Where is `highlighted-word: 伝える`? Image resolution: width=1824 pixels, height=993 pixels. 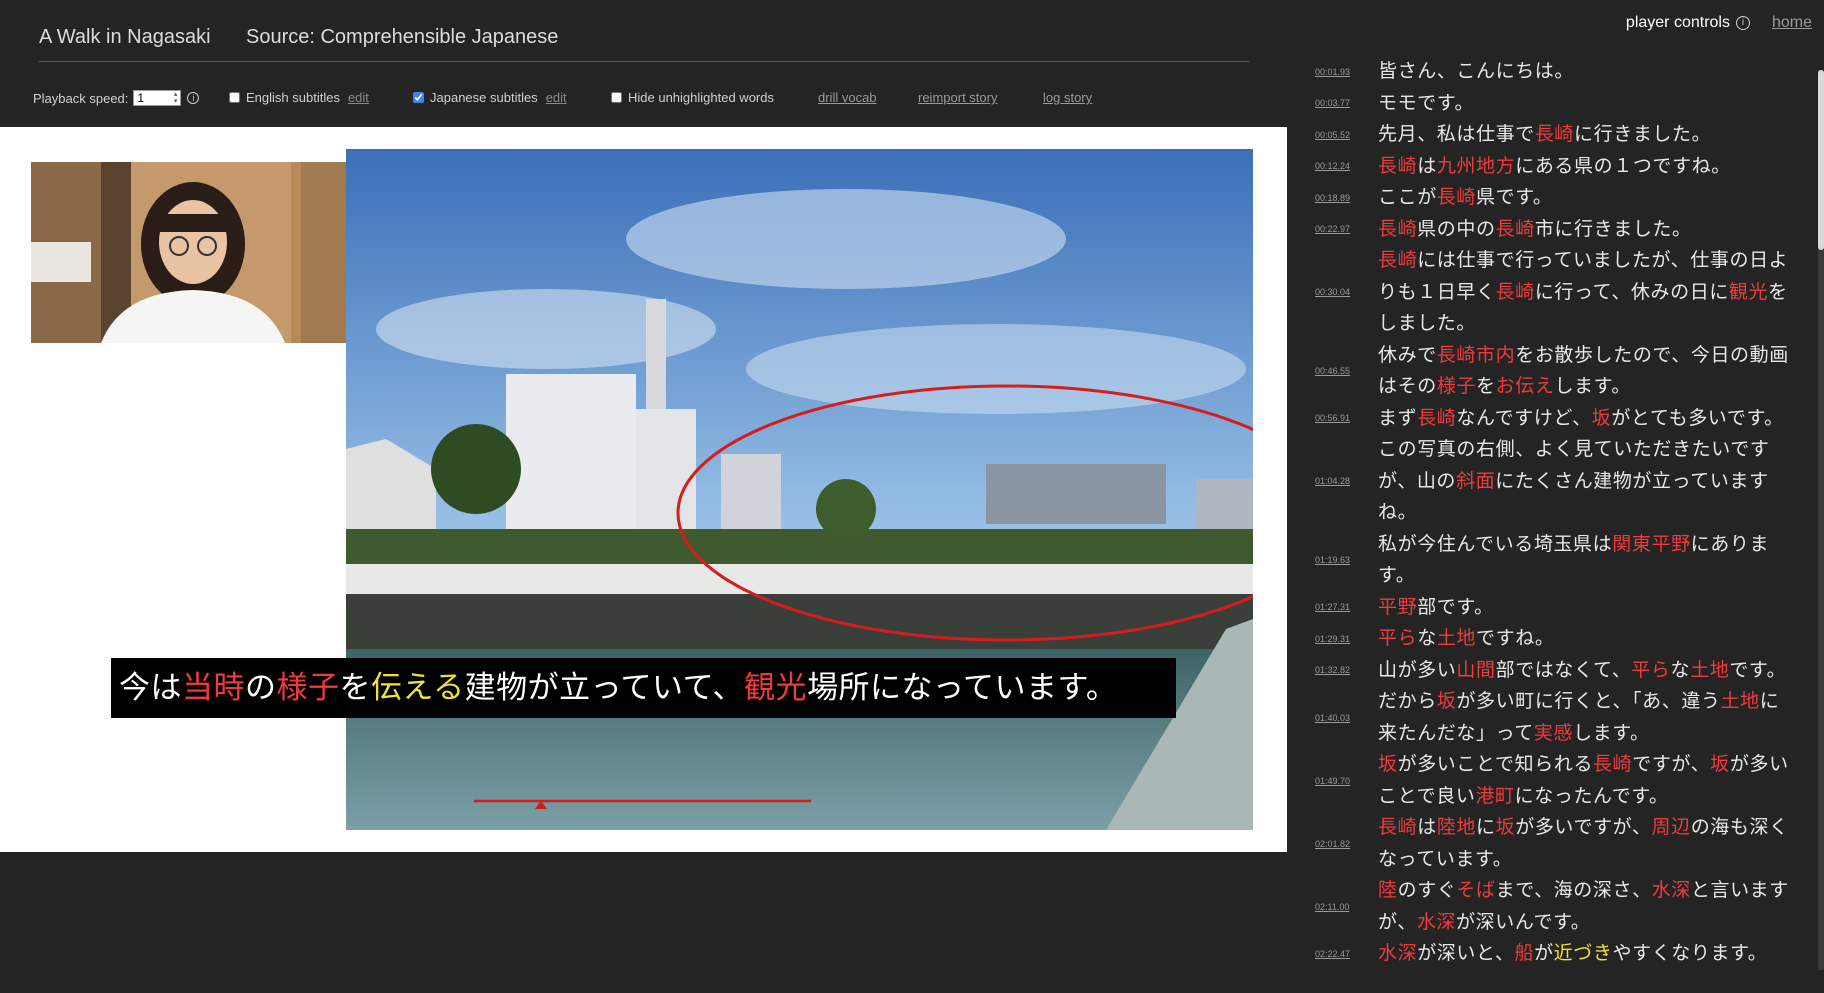
highlighted-word: 伝える is located at coordinates (418, 688).